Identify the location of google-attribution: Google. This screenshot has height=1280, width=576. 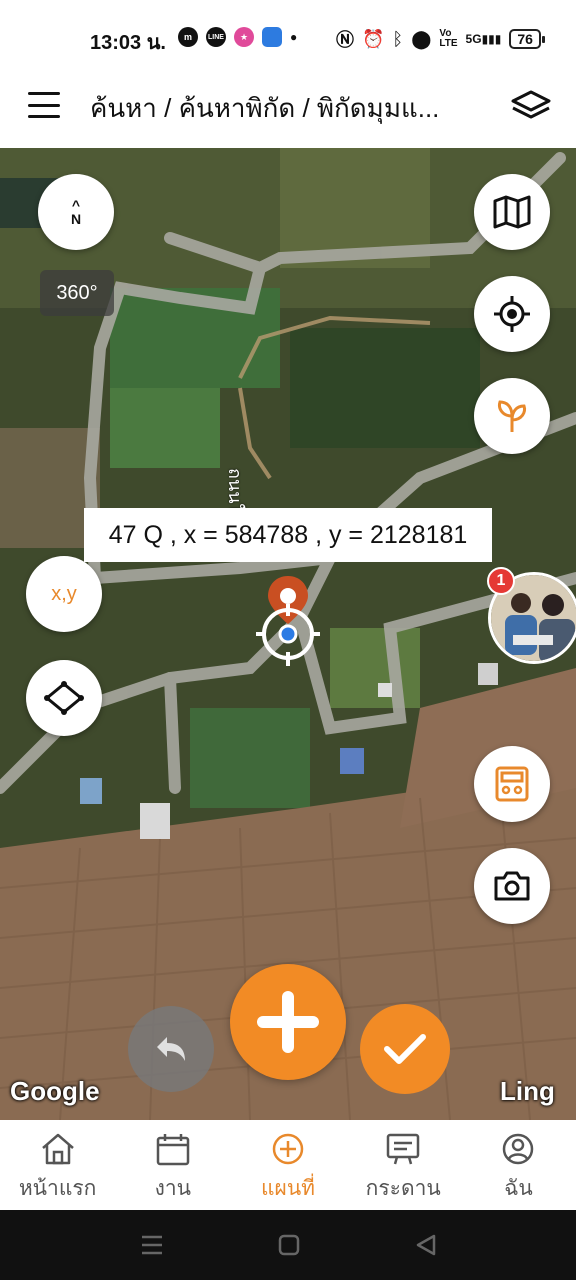
(55, 1091).